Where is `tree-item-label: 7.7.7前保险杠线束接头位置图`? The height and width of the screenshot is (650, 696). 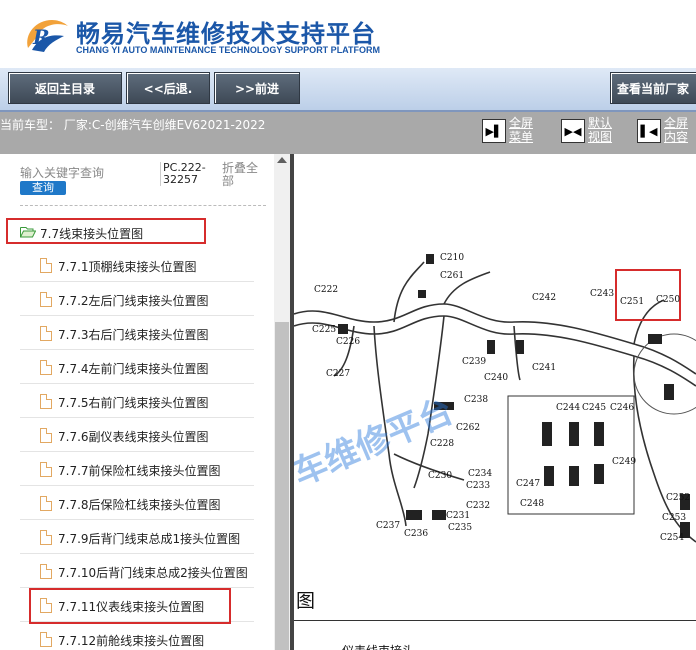 tree-item-label: 7.7.7前保险杠线束接头位置图 is located at coordinates (139, 471).